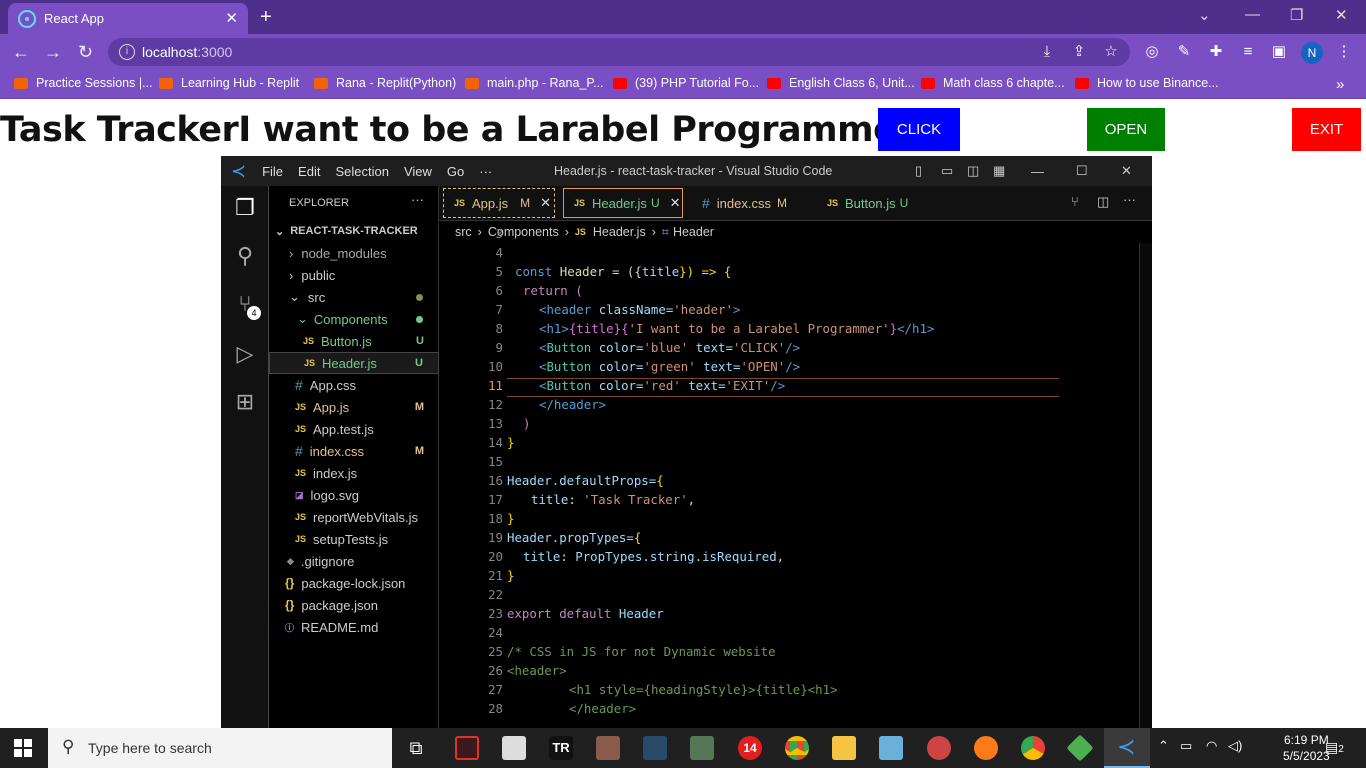  Describe the element at coordinates (354, 539) in the screenshot. I see `tree-file-setup-tests: JS setupTests.js` at that location.